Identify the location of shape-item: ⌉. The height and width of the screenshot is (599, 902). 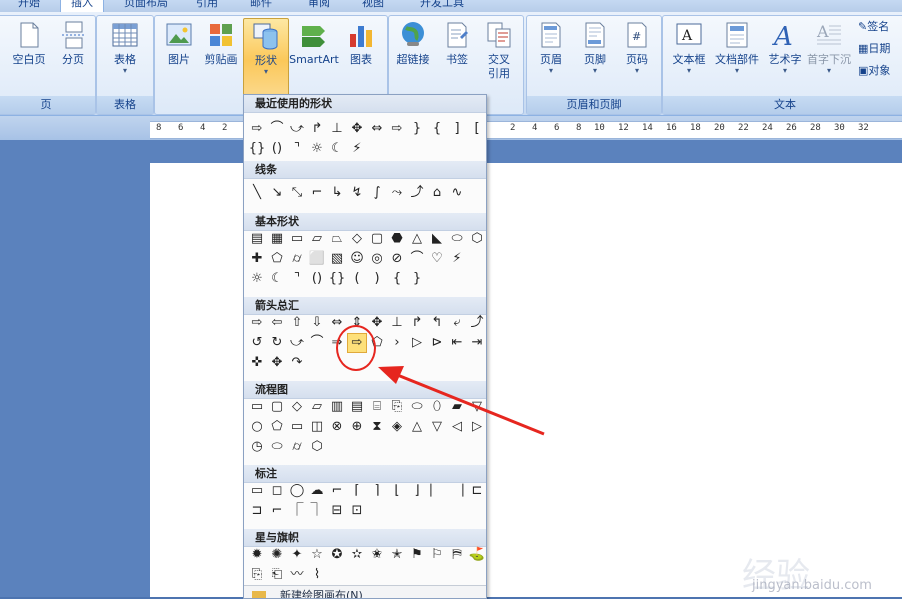
(377, 491).